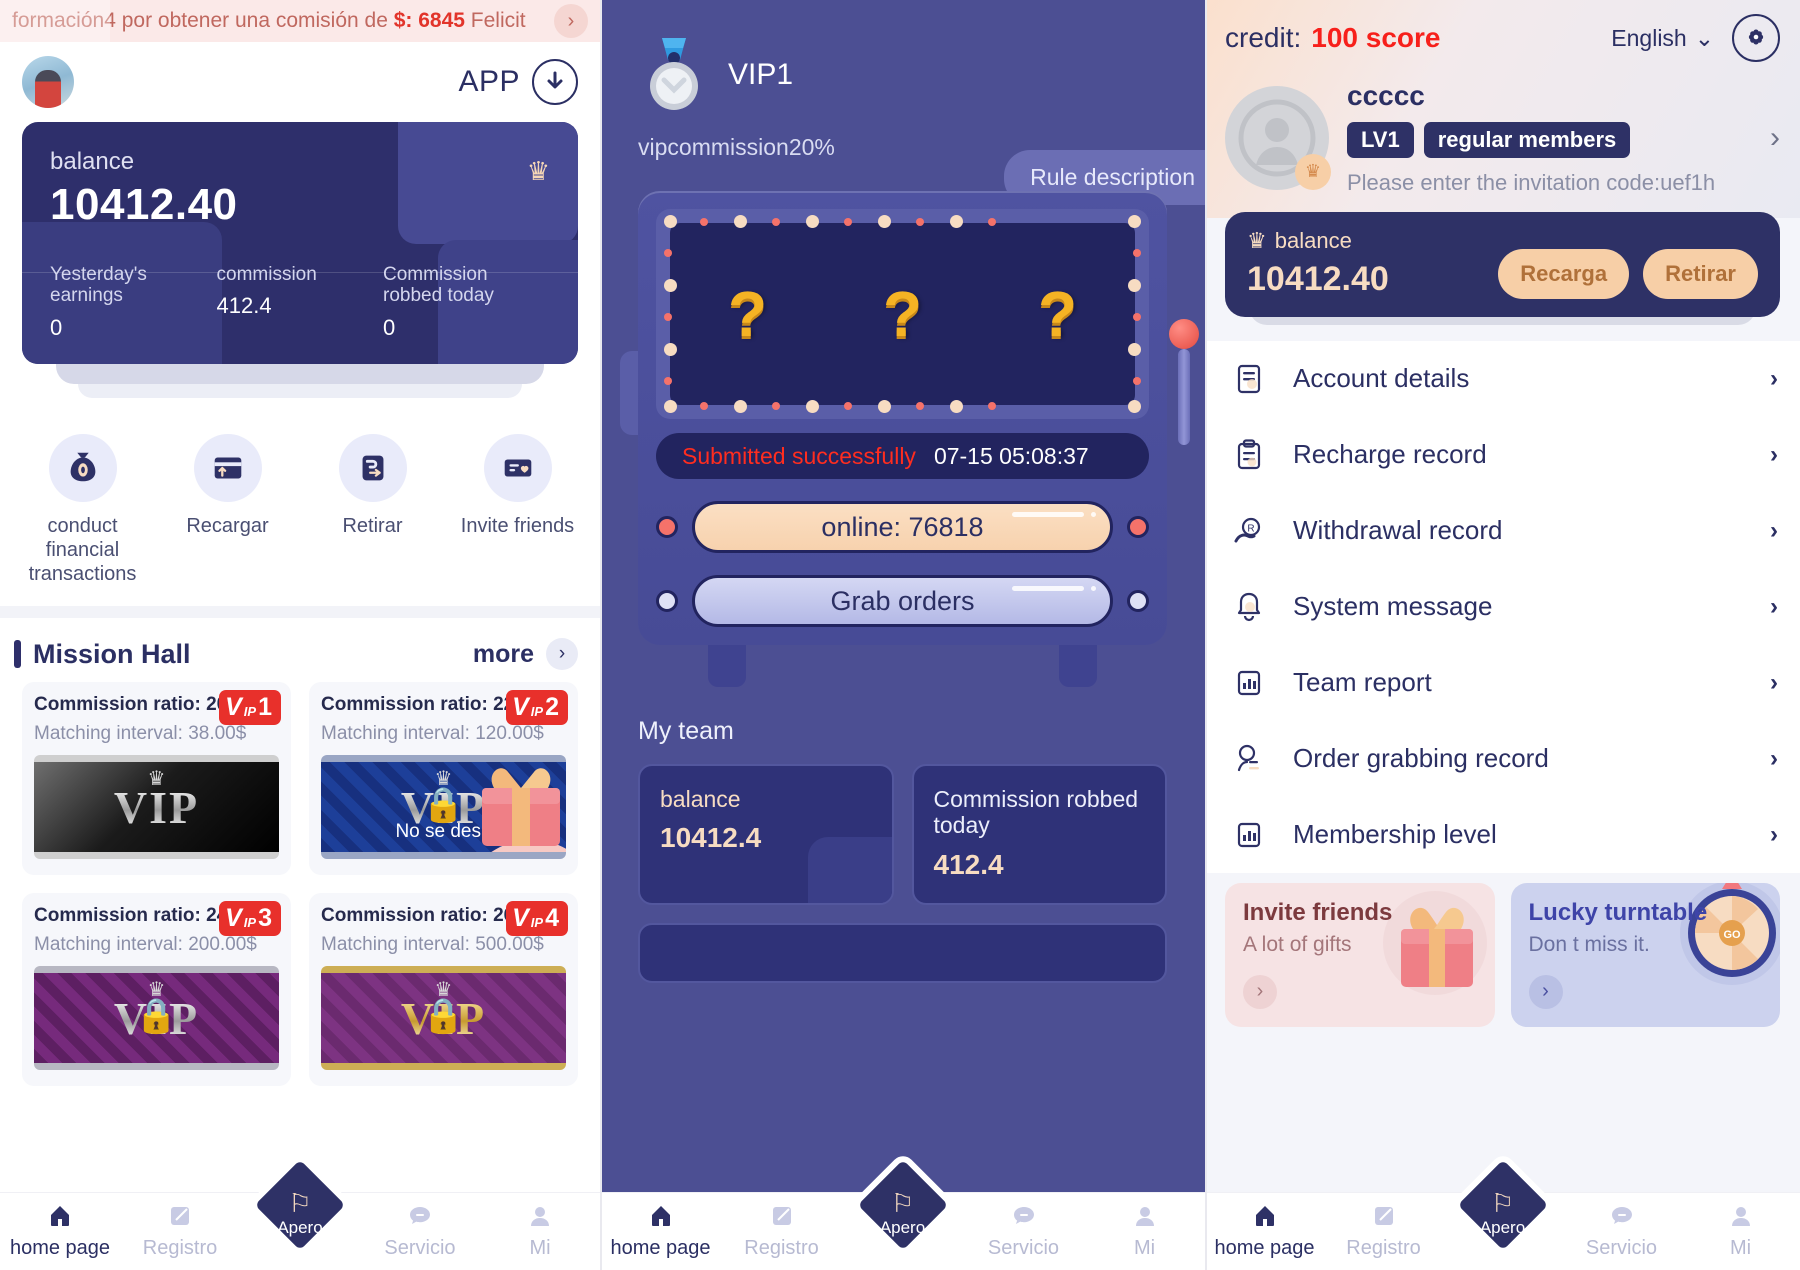  I want to click on quick-action-retirar: Retirar, so click(372, 510).